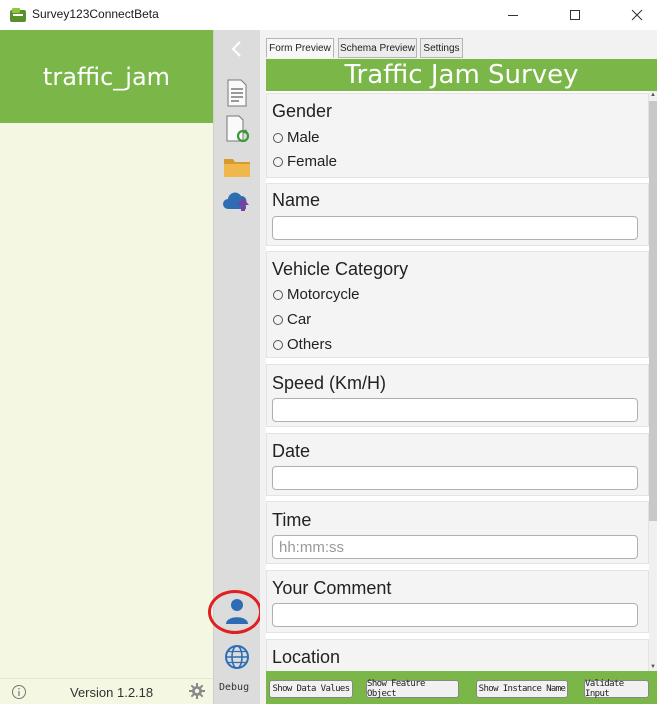 This screenshot has width=657, height=704. Describe the element at coordinates (302, 111) in the screenshot. I see `question-label: Gender` at that location.